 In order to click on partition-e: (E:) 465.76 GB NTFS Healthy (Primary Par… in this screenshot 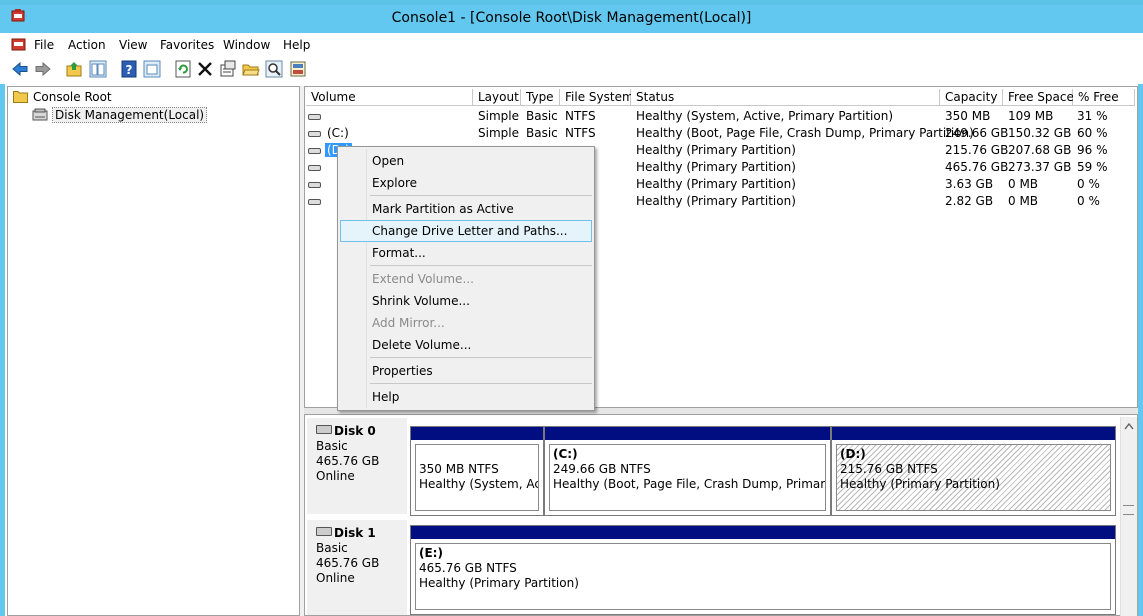, I will do `click(763, 570)`.